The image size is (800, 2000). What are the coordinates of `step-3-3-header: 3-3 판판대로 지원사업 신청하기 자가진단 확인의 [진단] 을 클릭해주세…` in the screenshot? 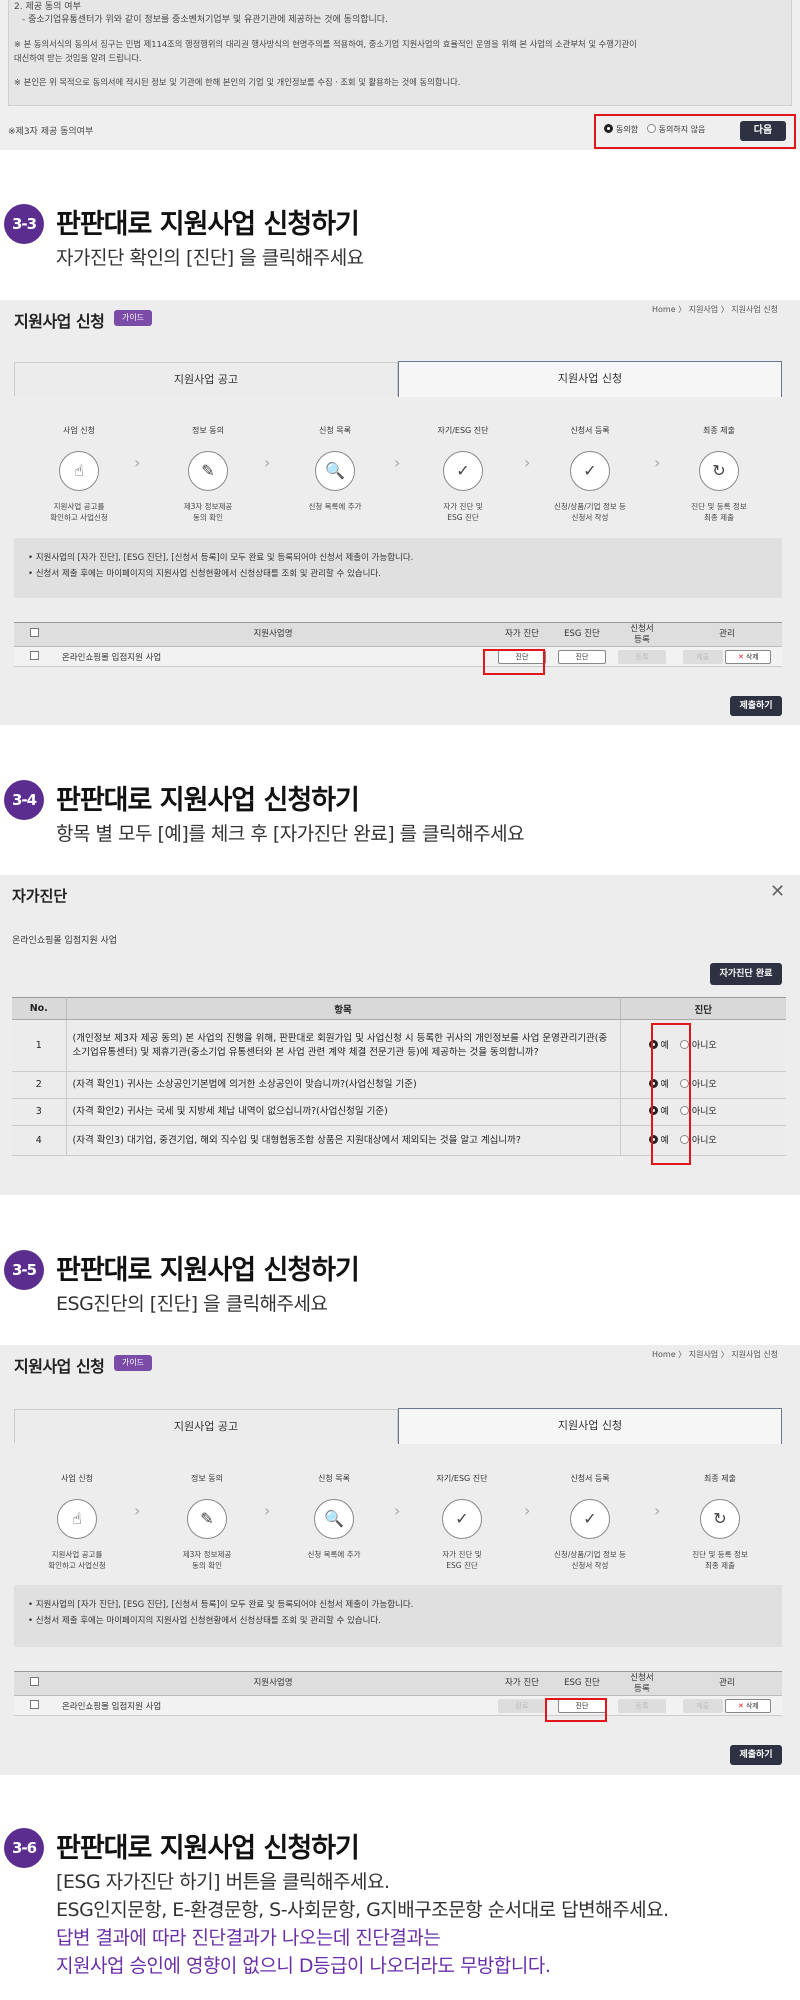 It's located at (400, 252).